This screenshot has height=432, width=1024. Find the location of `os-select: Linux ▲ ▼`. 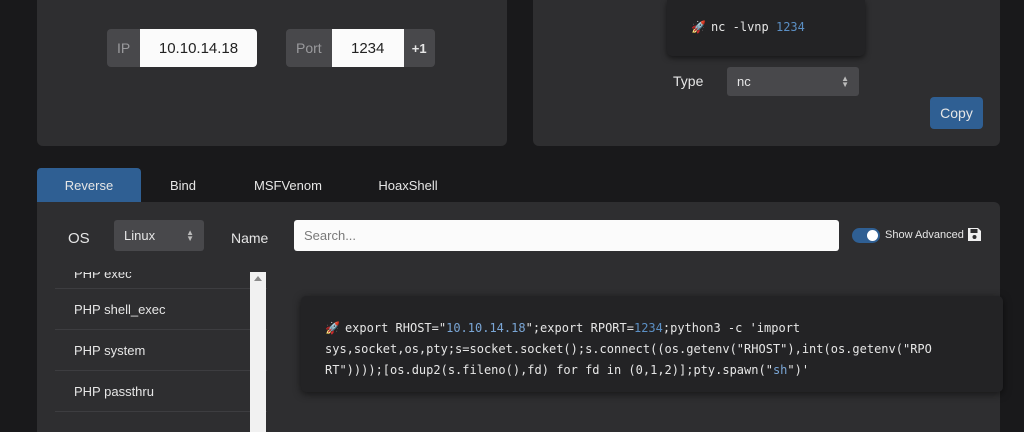

os-select: Linux ▲ ▼ is located at coordinates (159, 235).